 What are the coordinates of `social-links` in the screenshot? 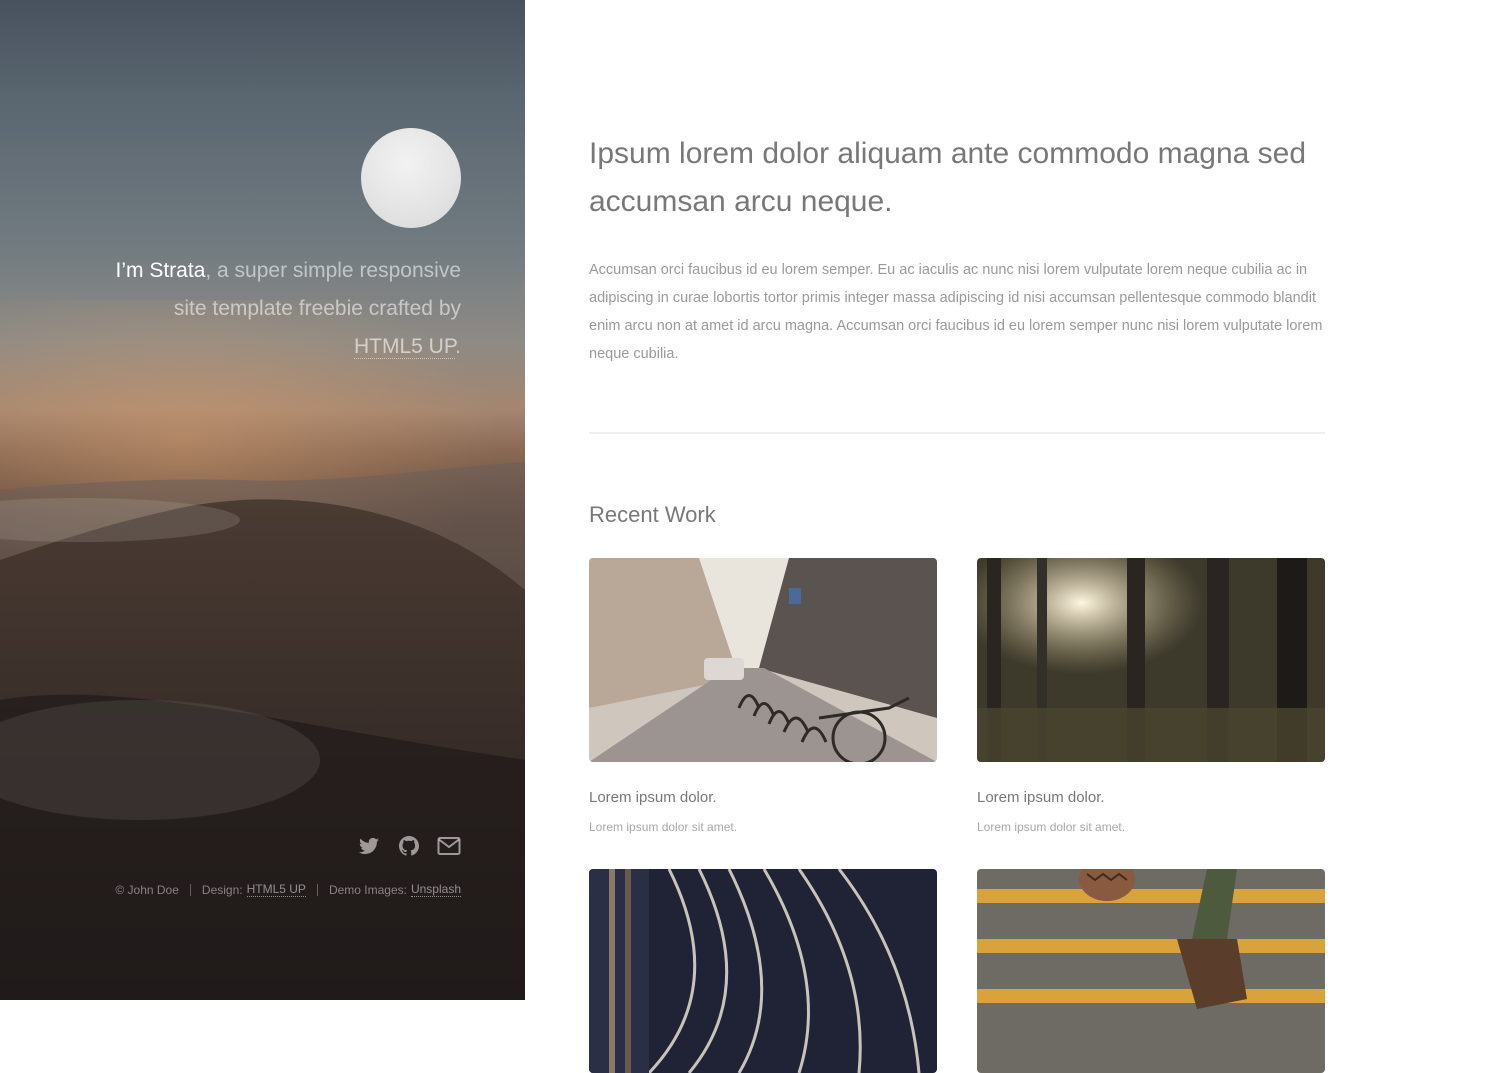 It's located at (409, 846).